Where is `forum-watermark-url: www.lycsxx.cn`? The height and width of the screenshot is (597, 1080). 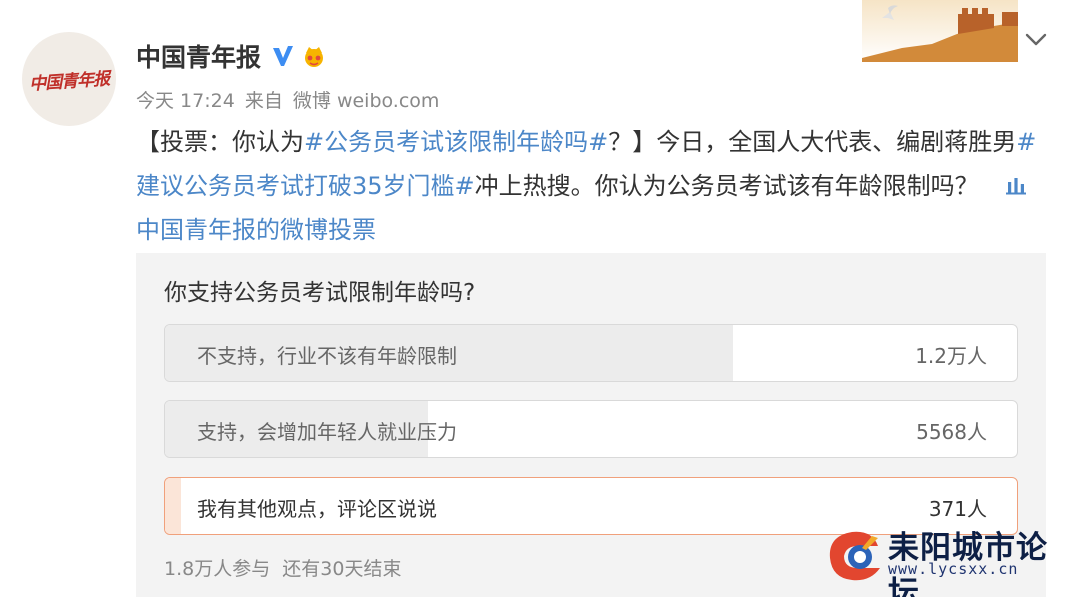 forum-watermark-url: www.lycsxx.cn is located at coordinates (953, 569).